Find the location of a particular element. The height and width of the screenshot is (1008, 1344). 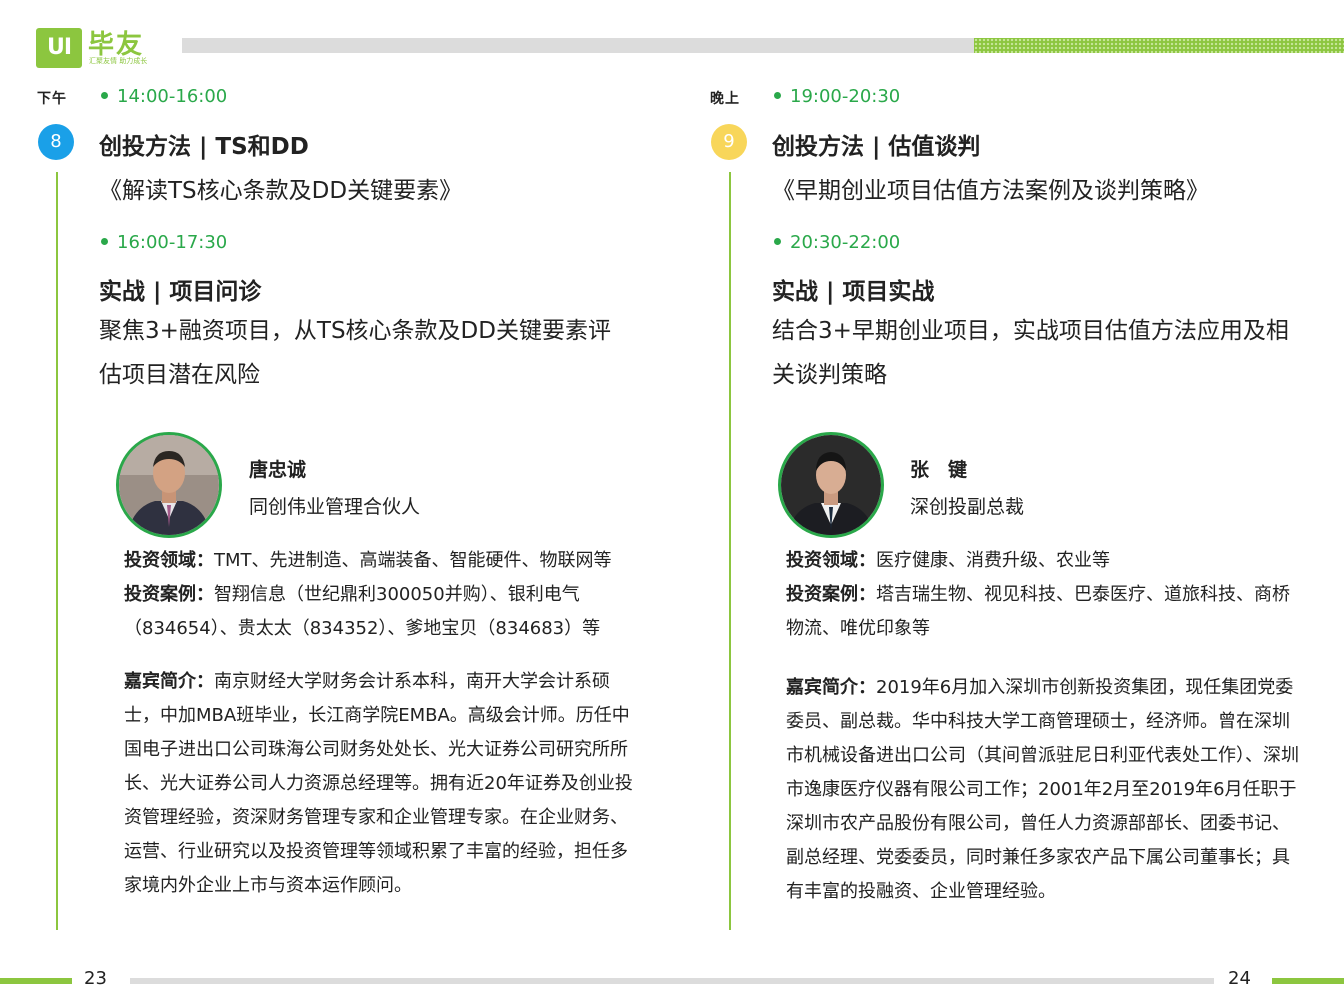

period-label-evening: 晚上 is located at coordinates (725, 99).